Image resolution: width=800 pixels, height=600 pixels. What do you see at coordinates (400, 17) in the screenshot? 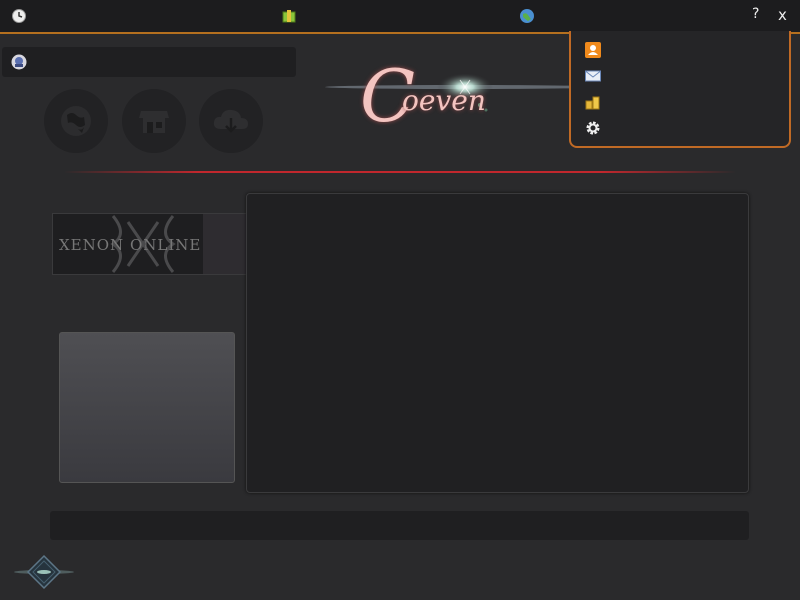
I see `title-bar: ? x` at bounding box center [400, 17].